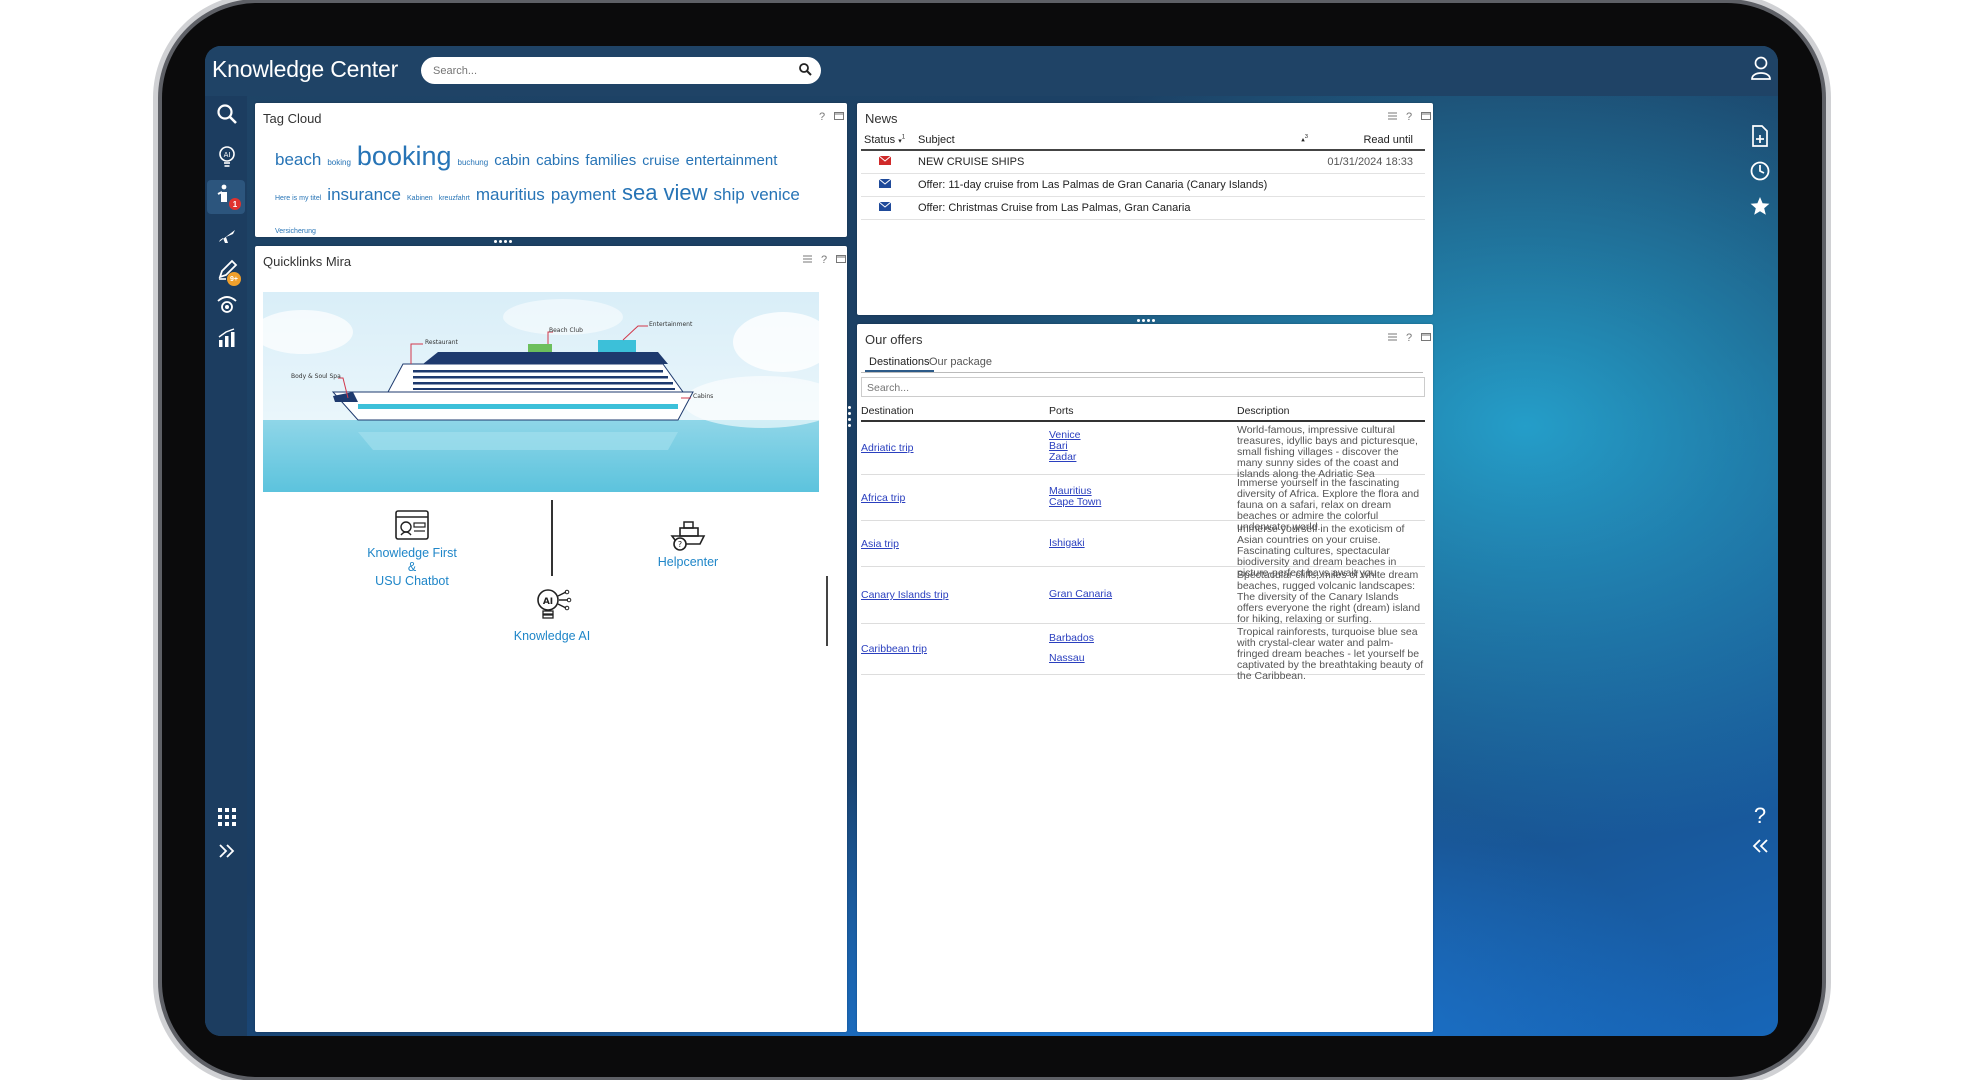  Describe the element at coordinates (732, 161) in the screenshot. I see `tag-item: entertainment` at that location.